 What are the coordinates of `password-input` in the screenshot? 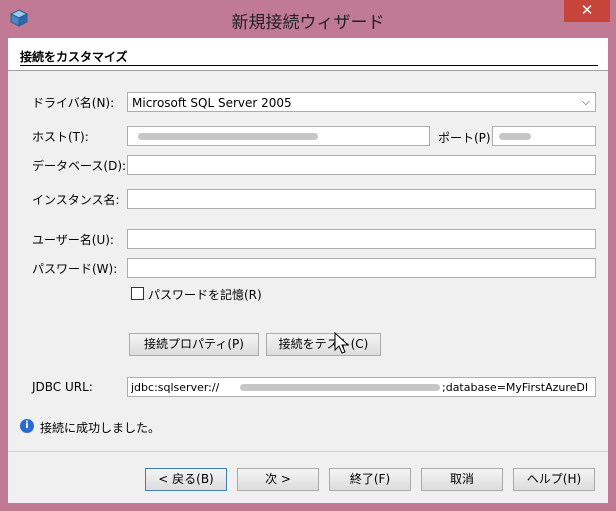 It's located at (361, 268).